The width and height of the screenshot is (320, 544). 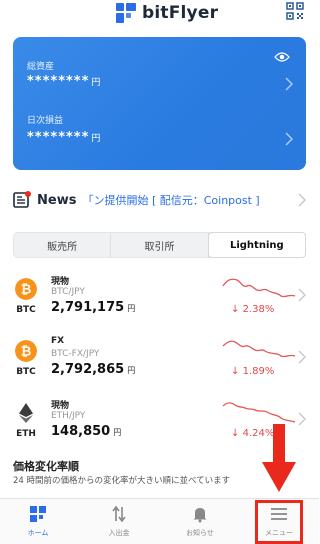 What do you see at coordinates (253, 371) in the screenshot?
I see `price-change: ↓ 1.89%` at bounding box center [253, 371].